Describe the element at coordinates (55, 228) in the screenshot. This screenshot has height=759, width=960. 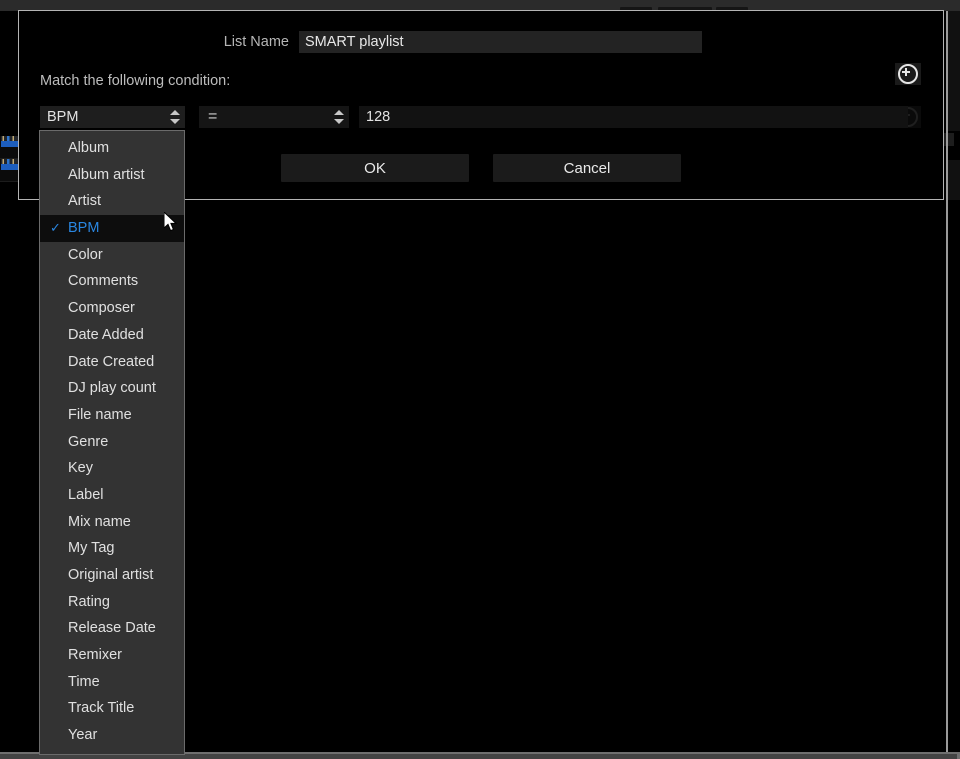
I see `check-icon: ✓` at that location.